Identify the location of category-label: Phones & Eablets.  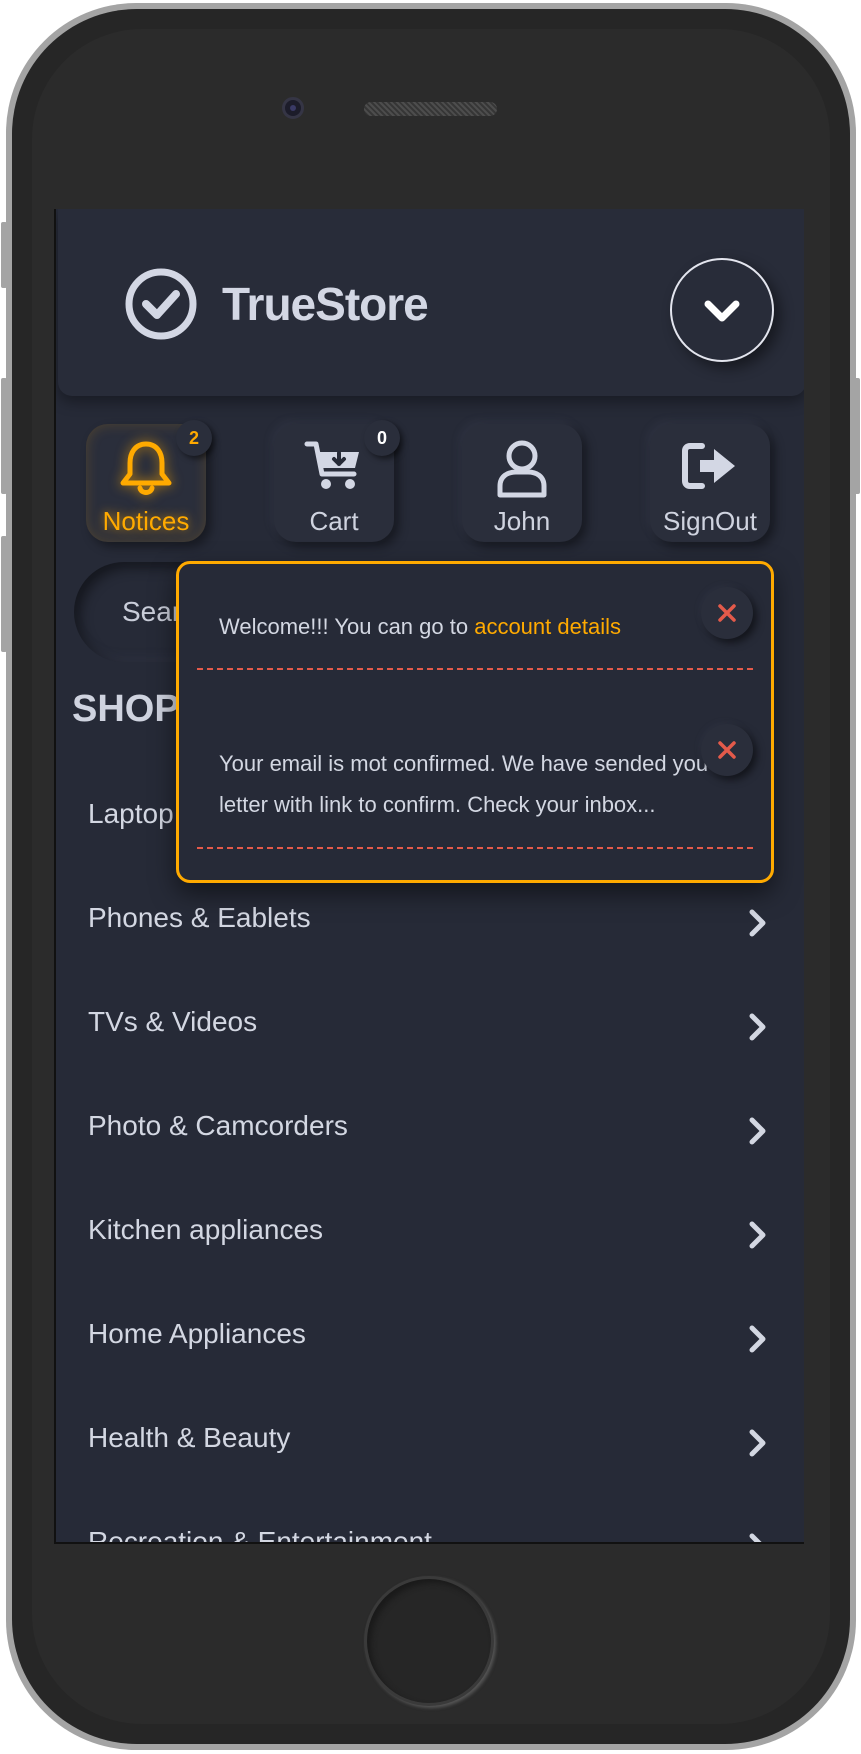
(199, 917).